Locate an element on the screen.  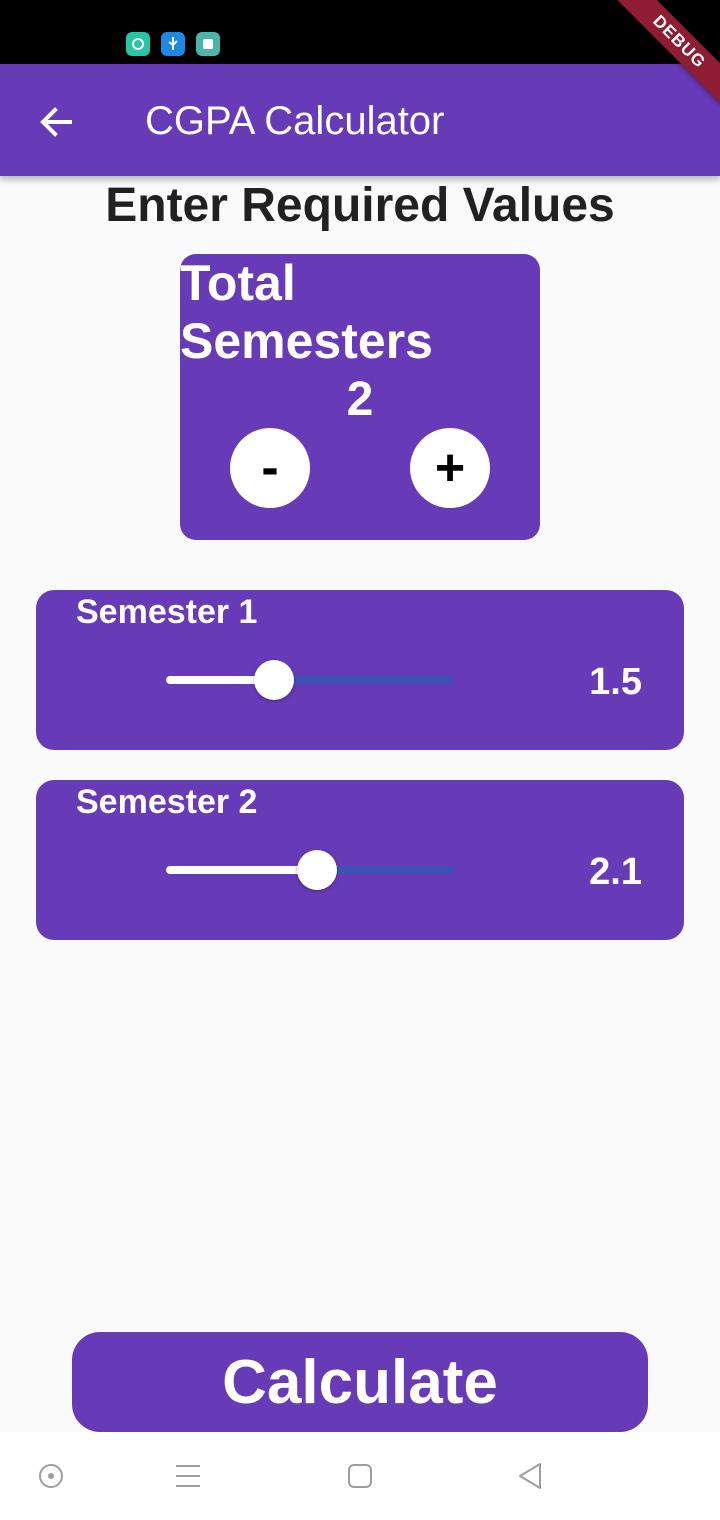
semester-value: 1.5 is located at coordinates (615, 682).